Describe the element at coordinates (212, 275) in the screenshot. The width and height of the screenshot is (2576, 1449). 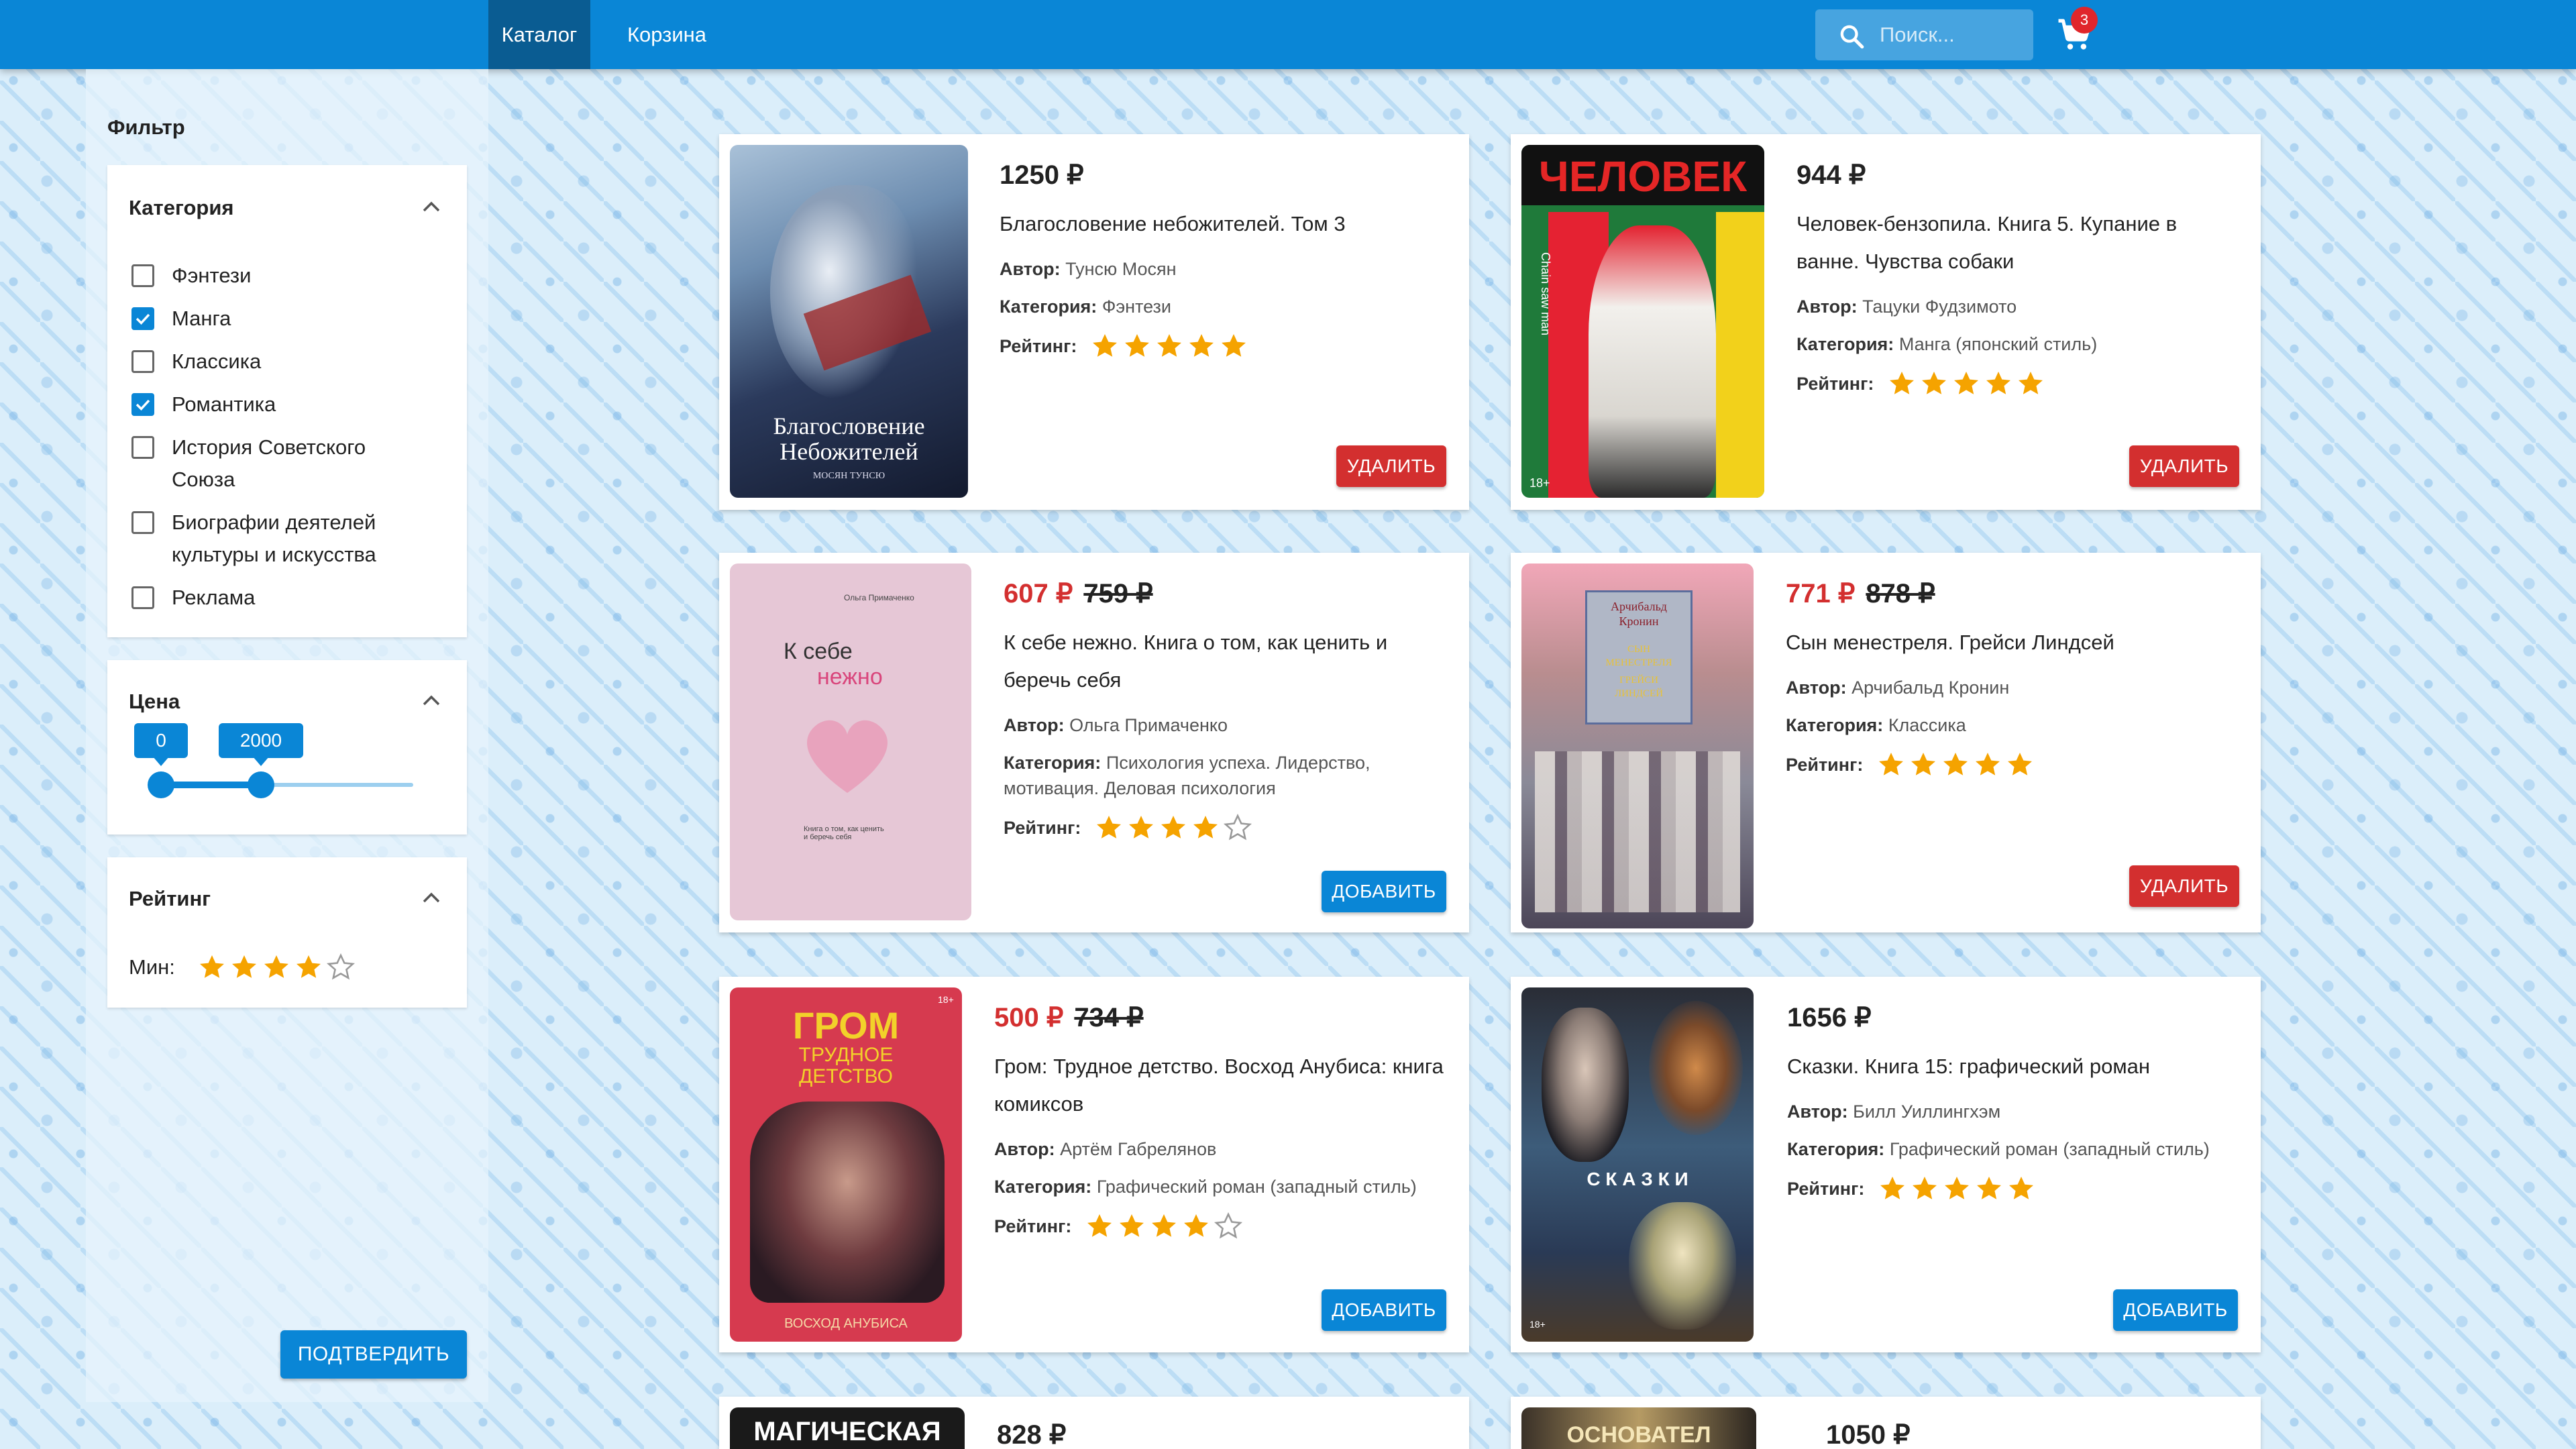
I see `checkbox-label: Фэнтези` at that location.